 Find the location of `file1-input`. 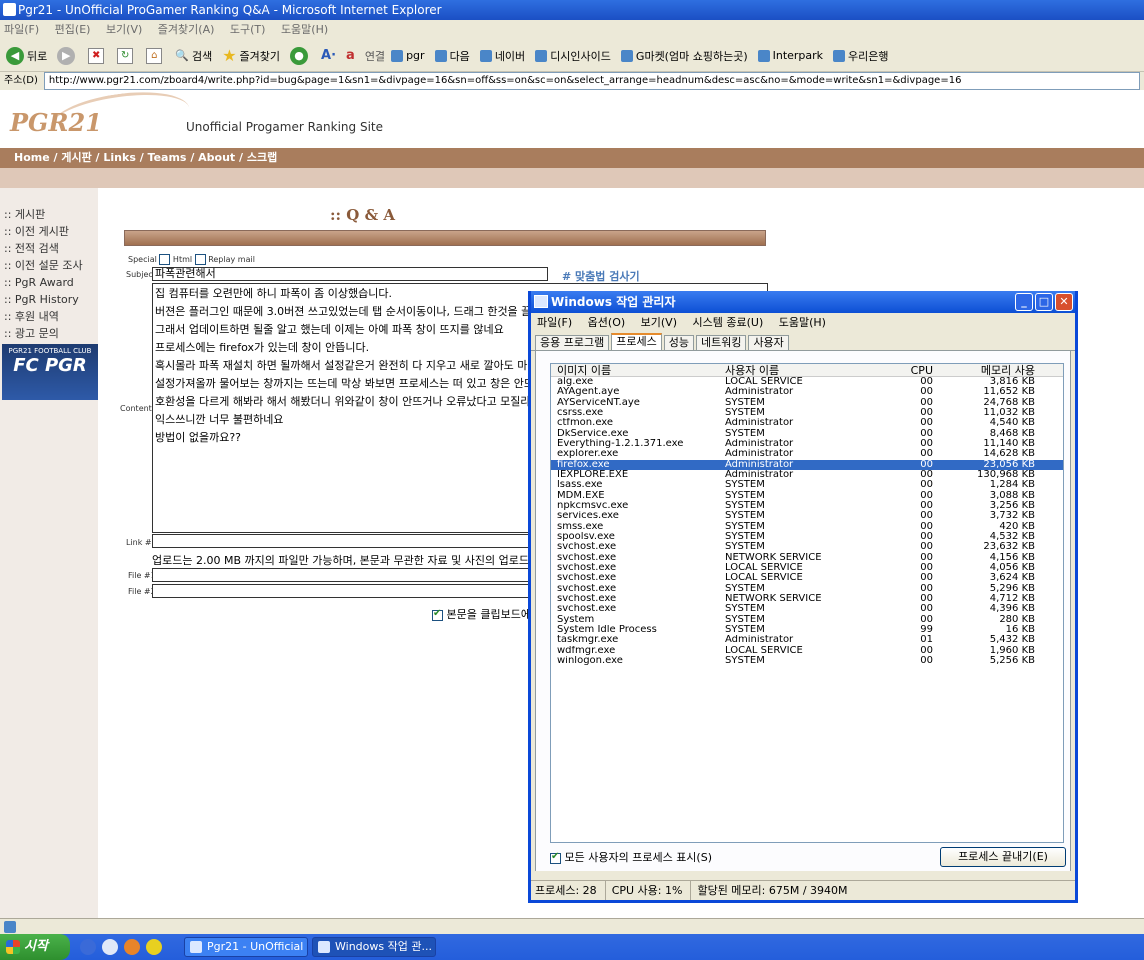

file1-input is located at coordinates (342, 575).